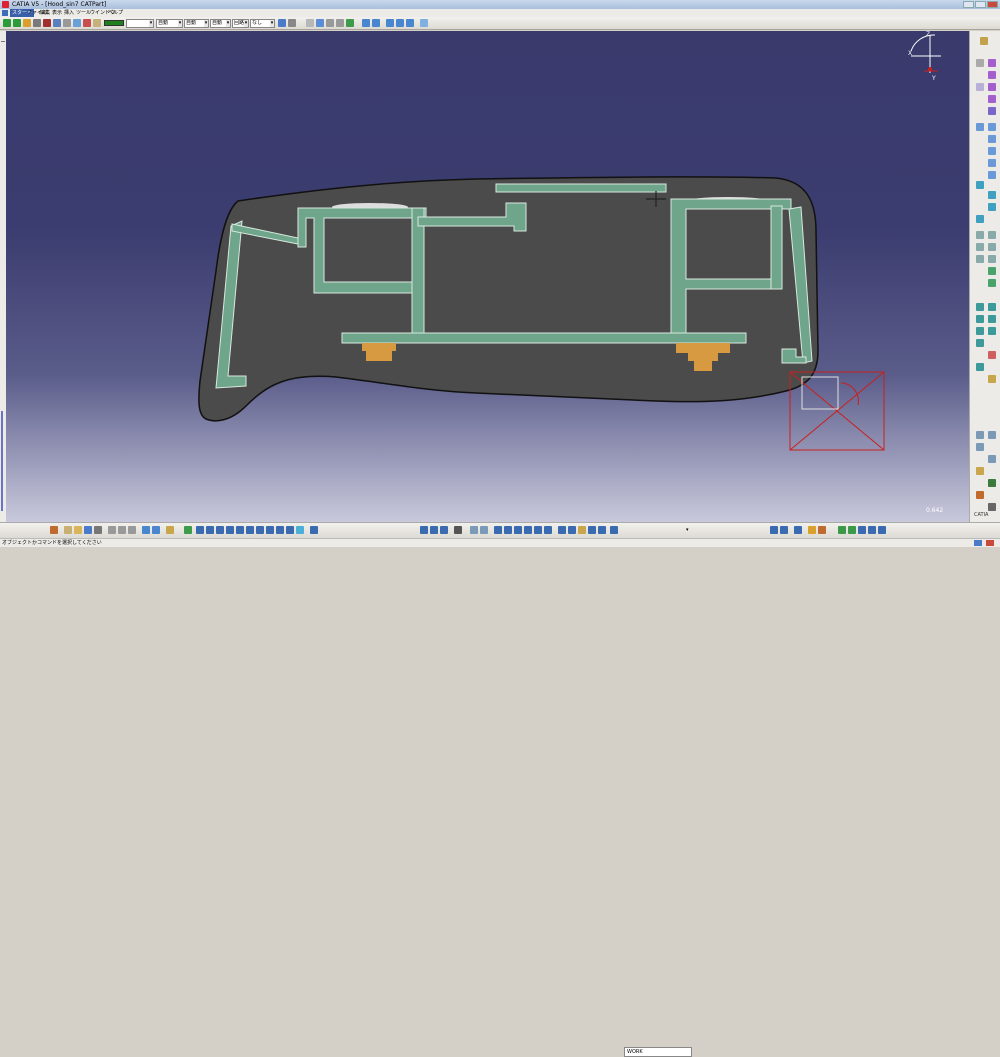 The width and height of the screenshot is (1000, 1057). What do you see at coordinates (992, 195) in the screenshot?
I see `rotate-feature-icon` at bounding box center [992, 195].